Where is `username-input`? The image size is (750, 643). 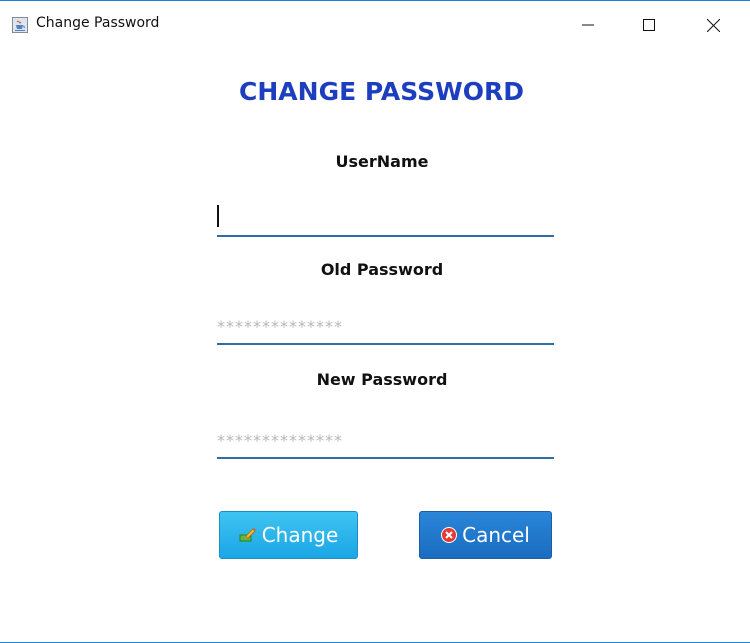
username-input is located at coordinates (385, 218).